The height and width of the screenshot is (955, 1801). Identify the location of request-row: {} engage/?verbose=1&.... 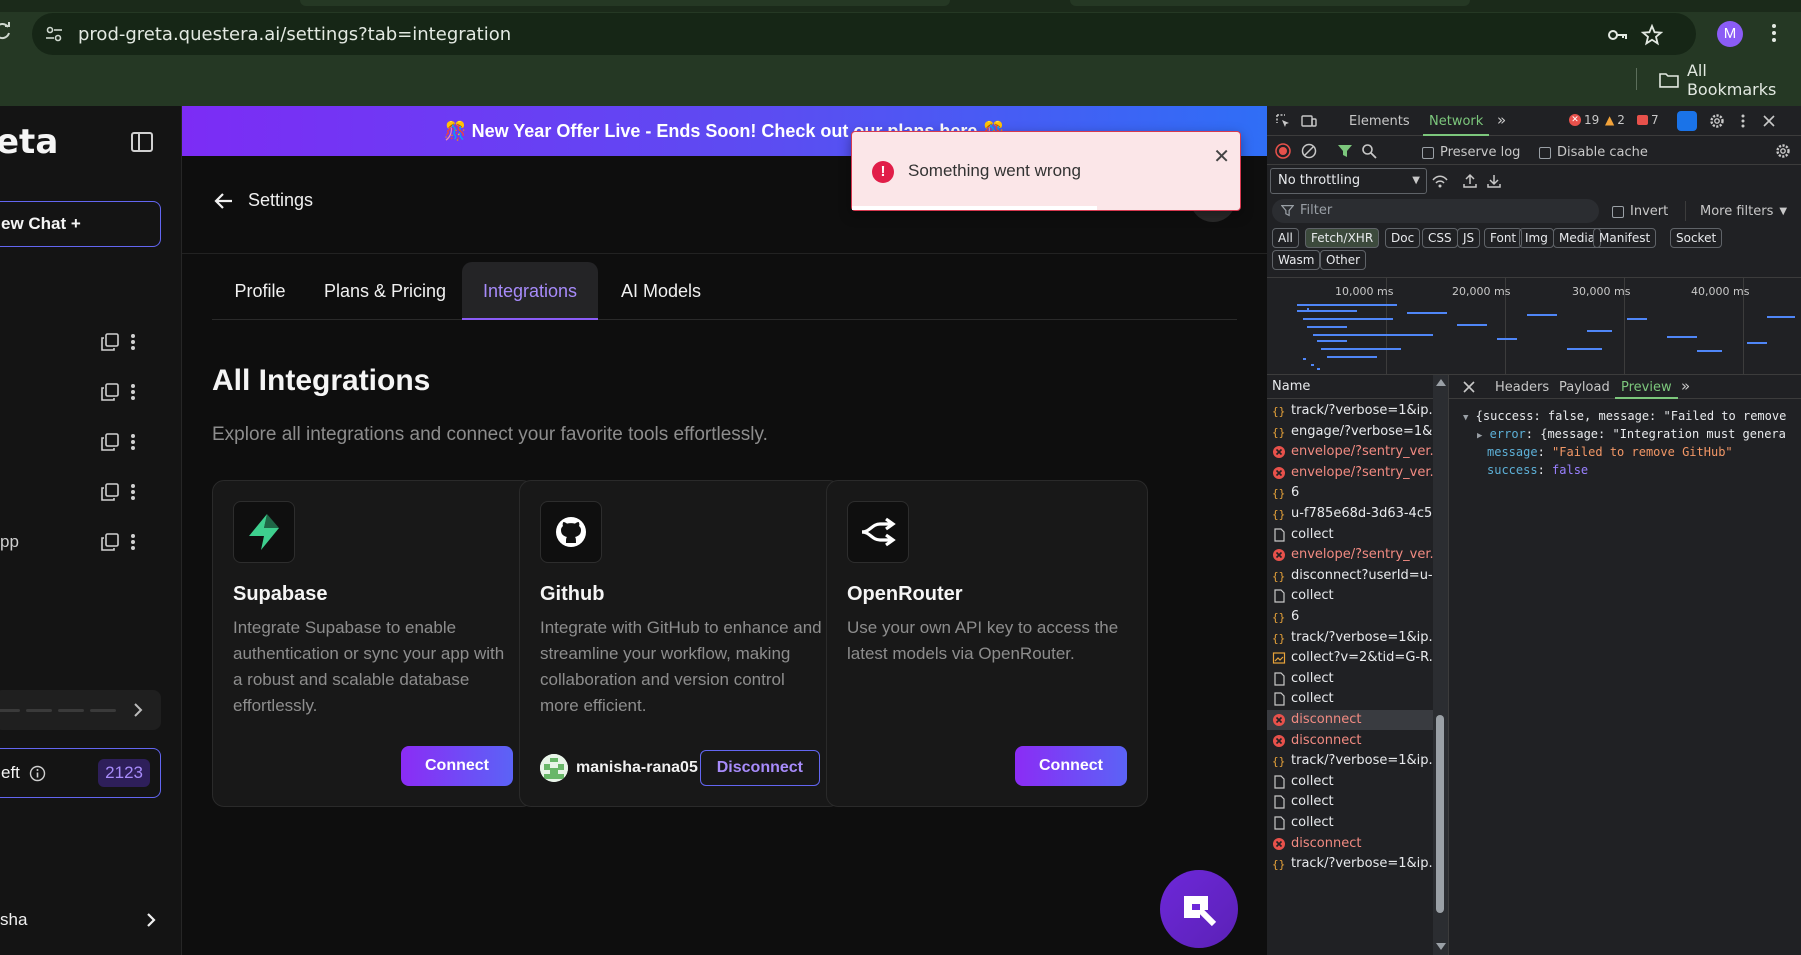
(1350, 432).